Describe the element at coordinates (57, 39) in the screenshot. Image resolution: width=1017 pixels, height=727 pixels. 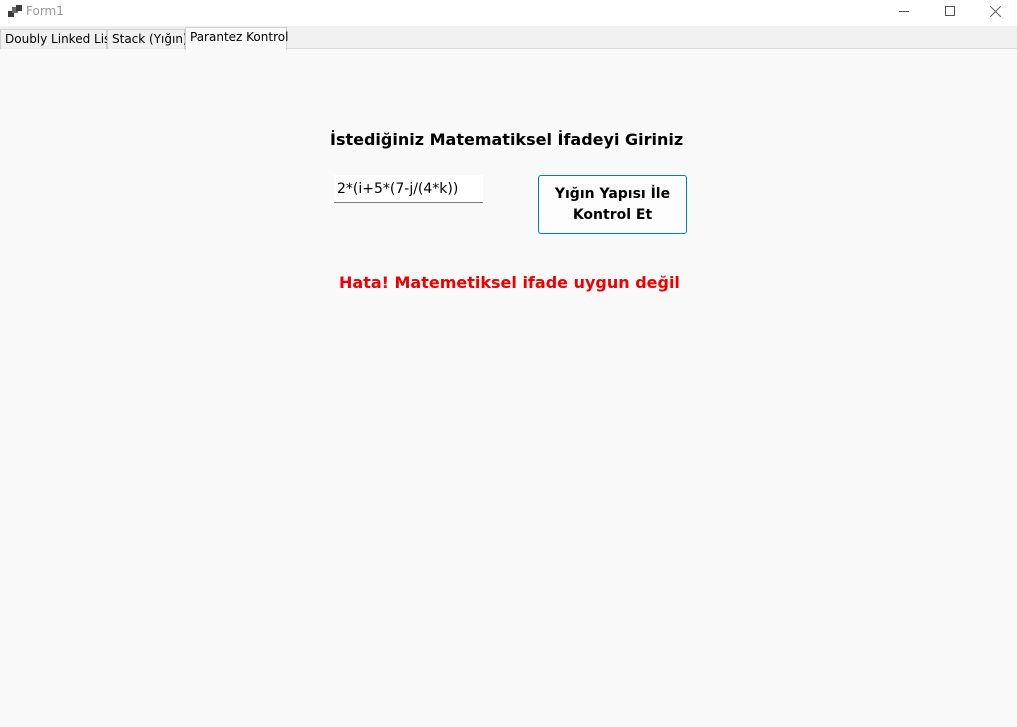
I see `tab-doubly-linked-list: Doubly Linked List` at that location.